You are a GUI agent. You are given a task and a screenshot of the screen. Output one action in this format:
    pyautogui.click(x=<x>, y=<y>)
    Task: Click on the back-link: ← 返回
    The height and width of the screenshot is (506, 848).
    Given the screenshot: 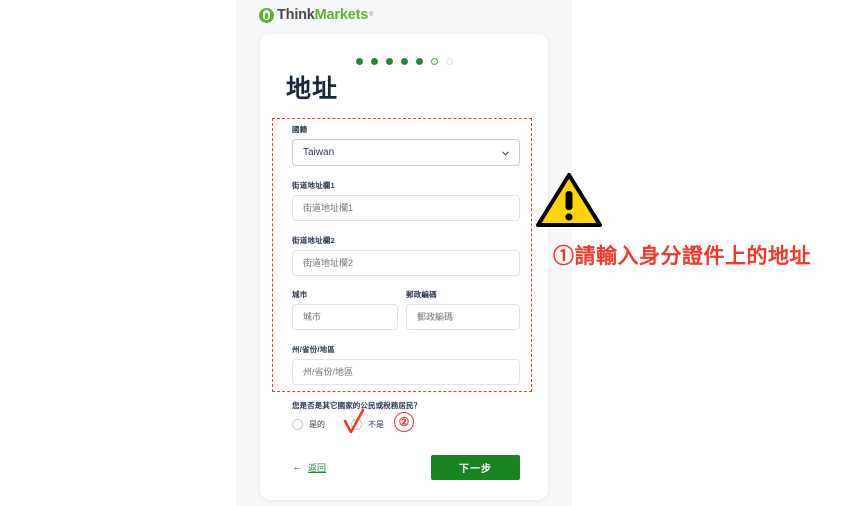 What is the action you would take?
    pyautogui.click(x=309, y=467)
    